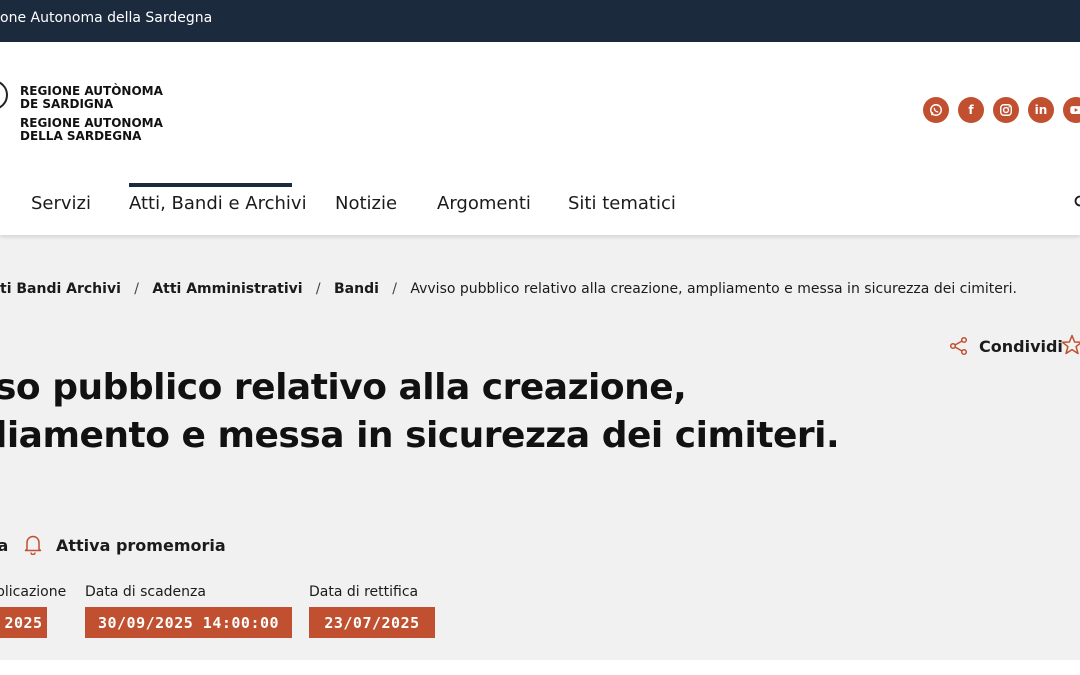 The height and width of the screenshot is (675, 1080). I want to click on deadline-date-label: Data di scadenza, so click(145, 592).